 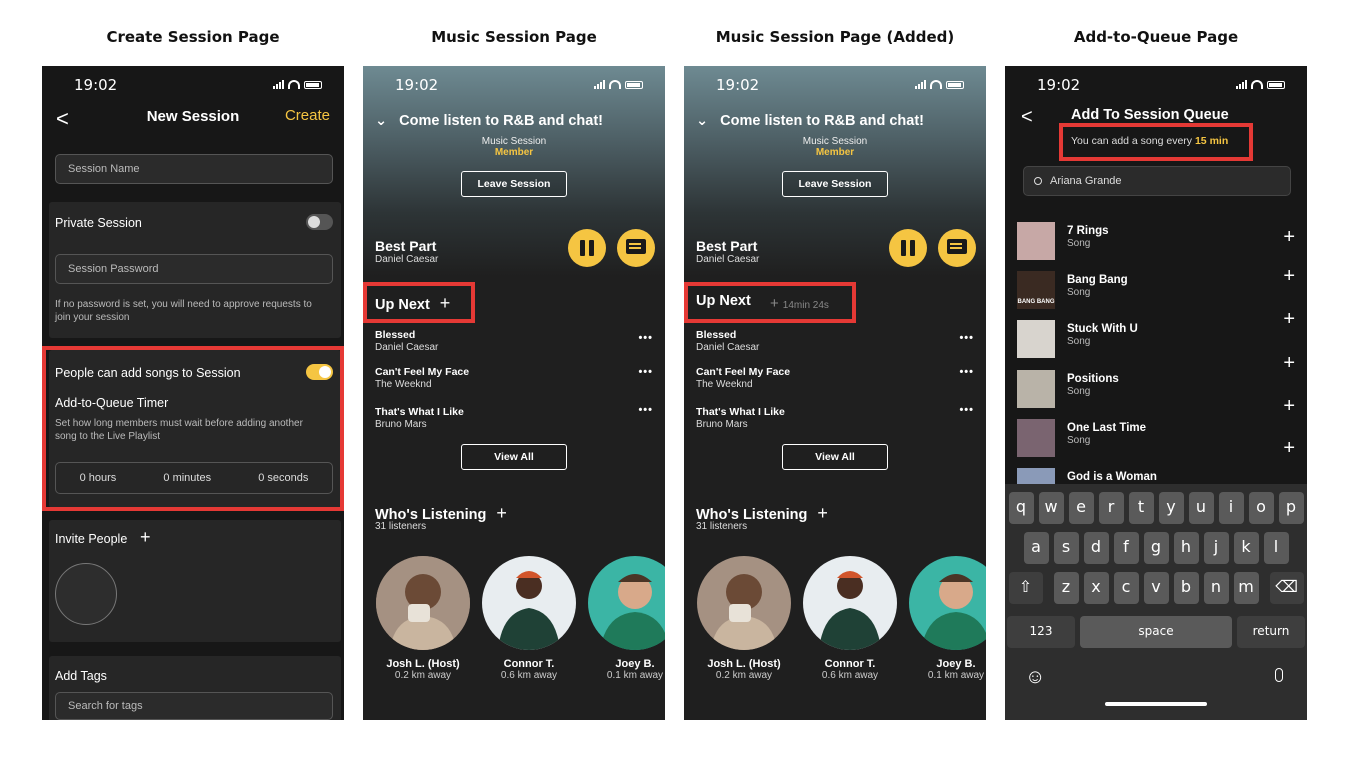 What do you see at coordinates (1156, 588) in the screenshot?
I see `key-v: v` at bounding box center [1156, 588].